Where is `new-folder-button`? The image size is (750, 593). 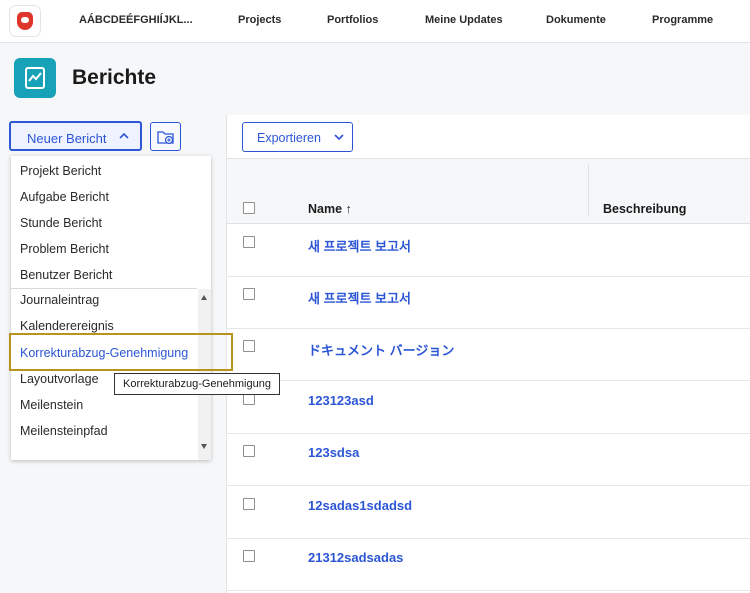 new-folder-button is located at coordinates (165, 136).